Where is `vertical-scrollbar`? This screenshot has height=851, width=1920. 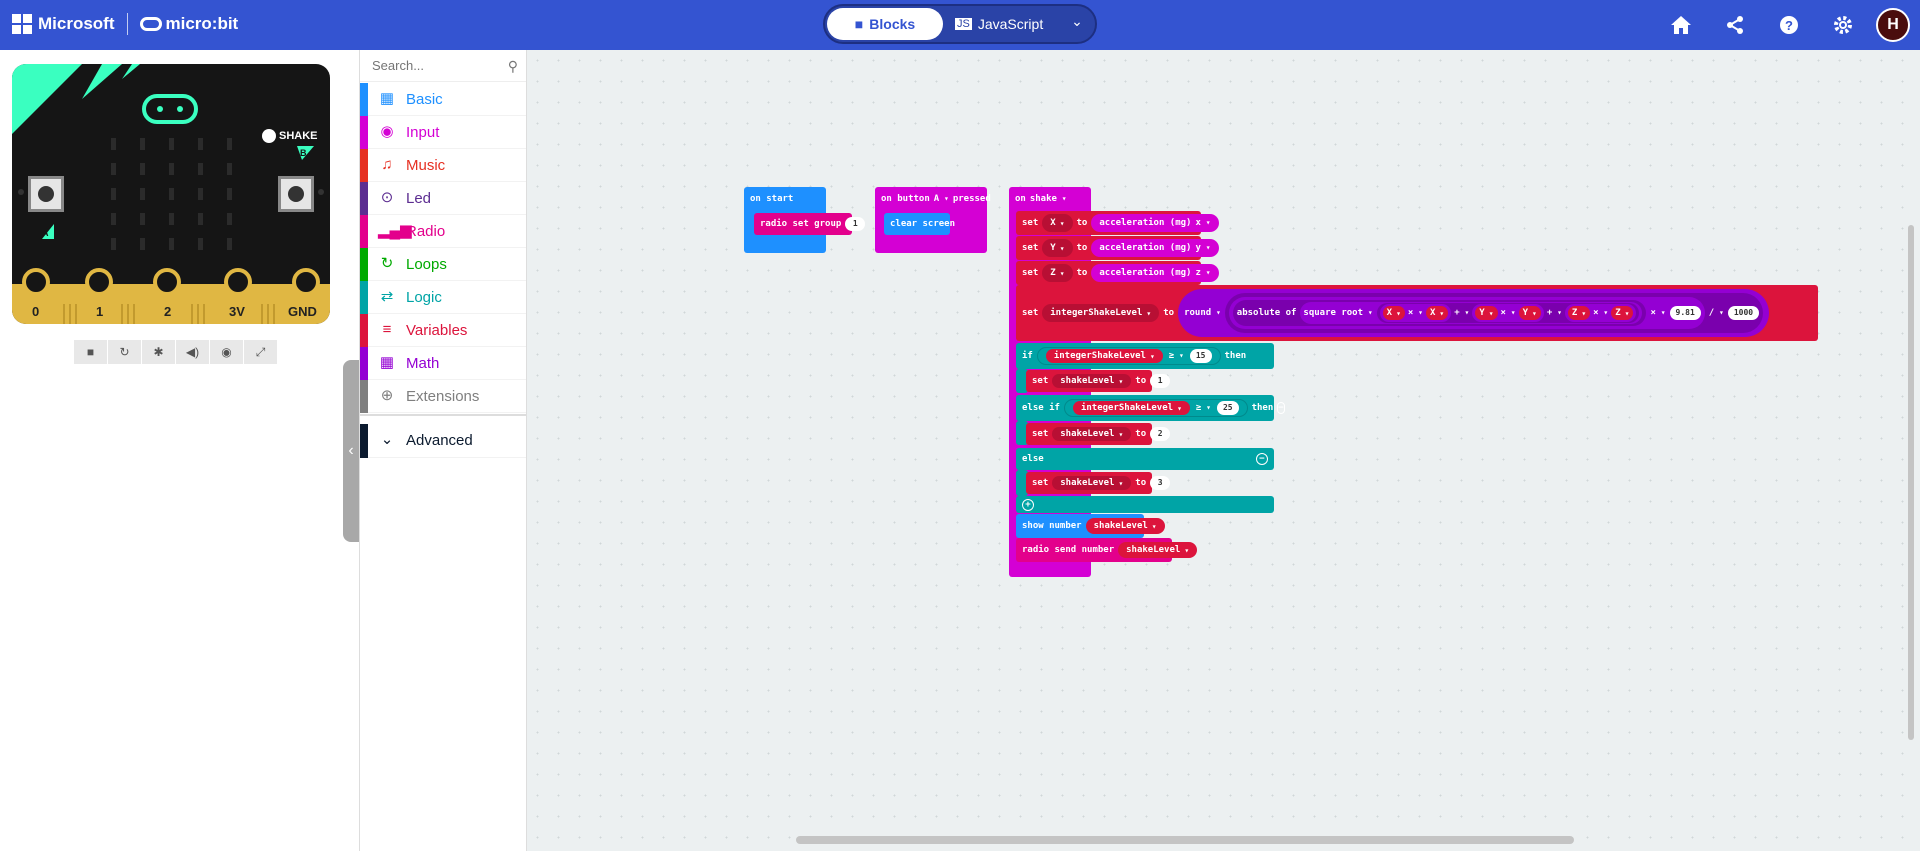
vertical-scrollbar is located at coordinates (1911, 482).